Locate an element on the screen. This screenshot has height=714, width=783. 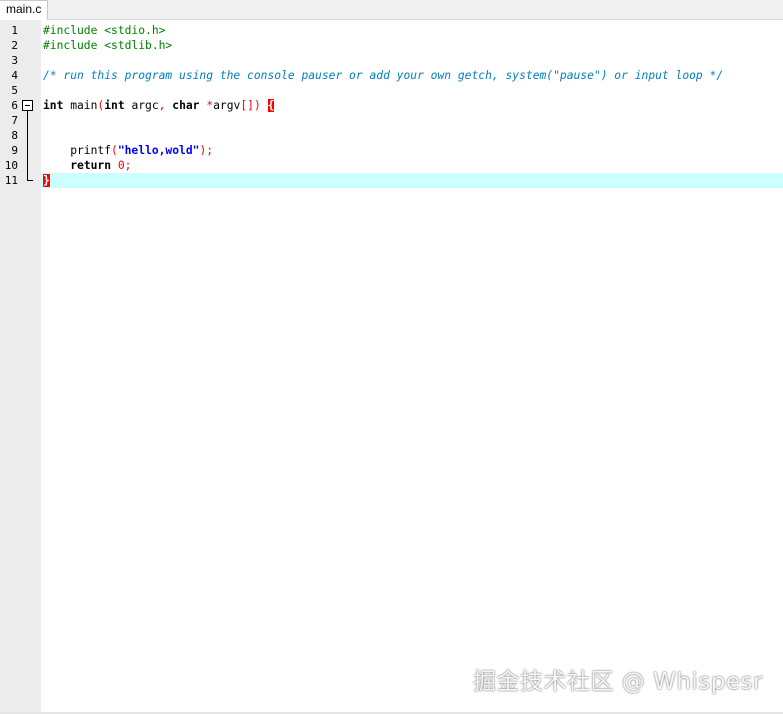
matched-brace: { is located at coordinates (271, 105).